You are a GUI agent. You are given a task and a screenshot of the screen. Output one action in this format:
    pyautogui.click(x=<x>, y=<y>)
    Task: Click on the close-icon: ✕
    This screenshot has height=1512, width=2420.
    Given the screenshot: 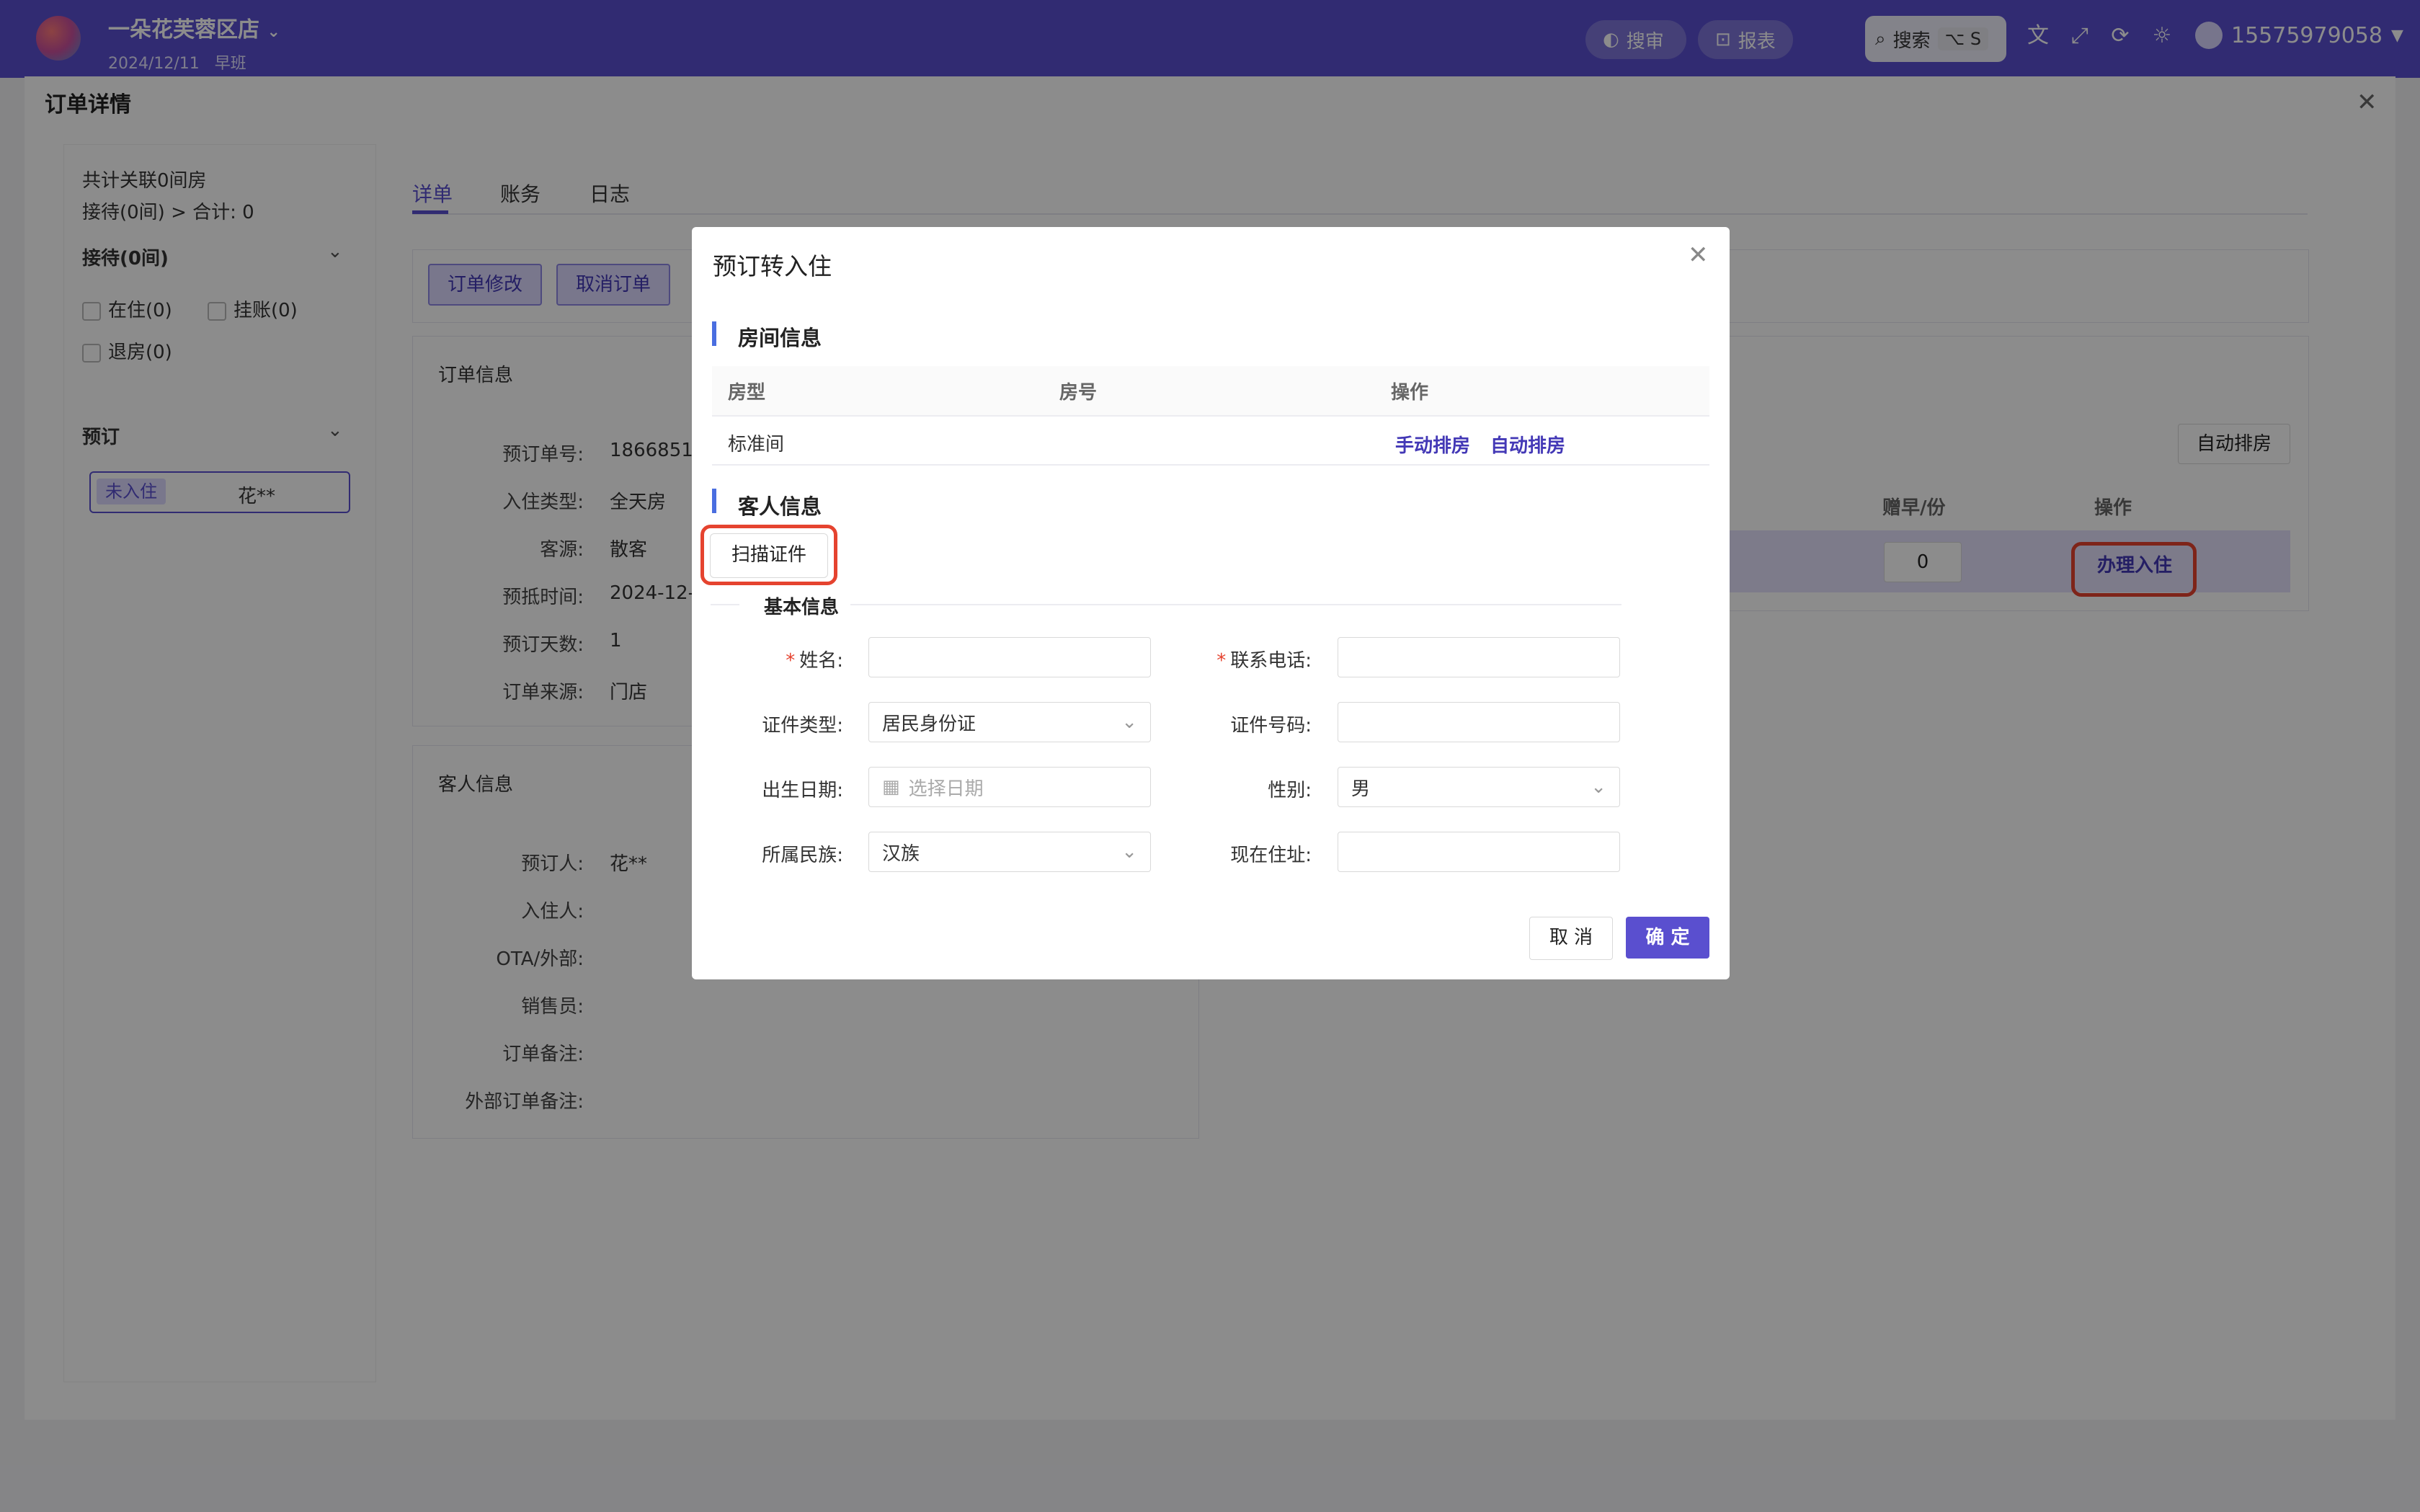 What is the action you would take?
    pyautogui.click(x=1698, y=256)
    